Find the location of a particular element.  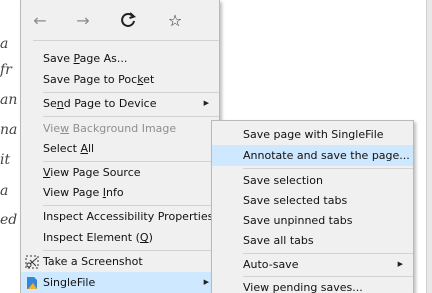

menu-item-label: Auto-save is located at coordinates (271, 264).